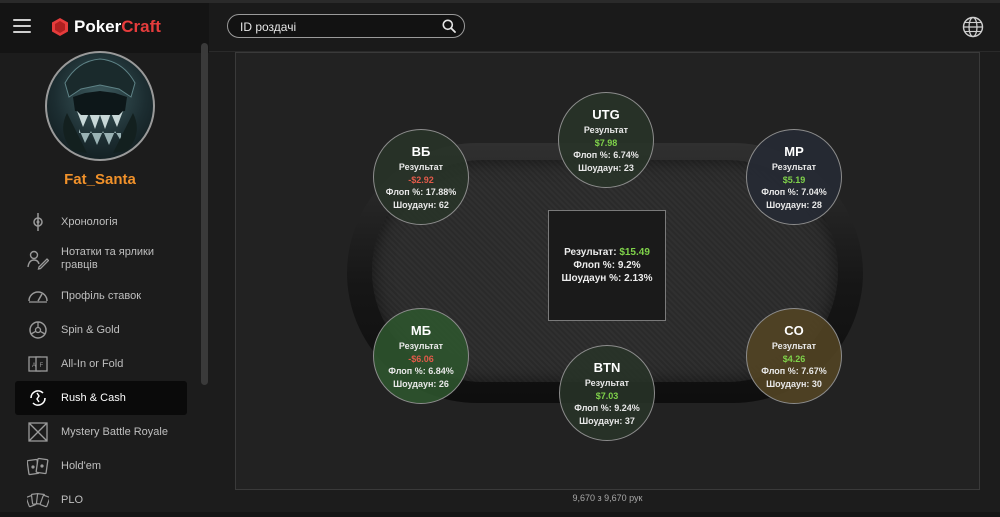 The image size is (1000, 517). I want to click on seat-result-value: $7.98, so click(606, 142).